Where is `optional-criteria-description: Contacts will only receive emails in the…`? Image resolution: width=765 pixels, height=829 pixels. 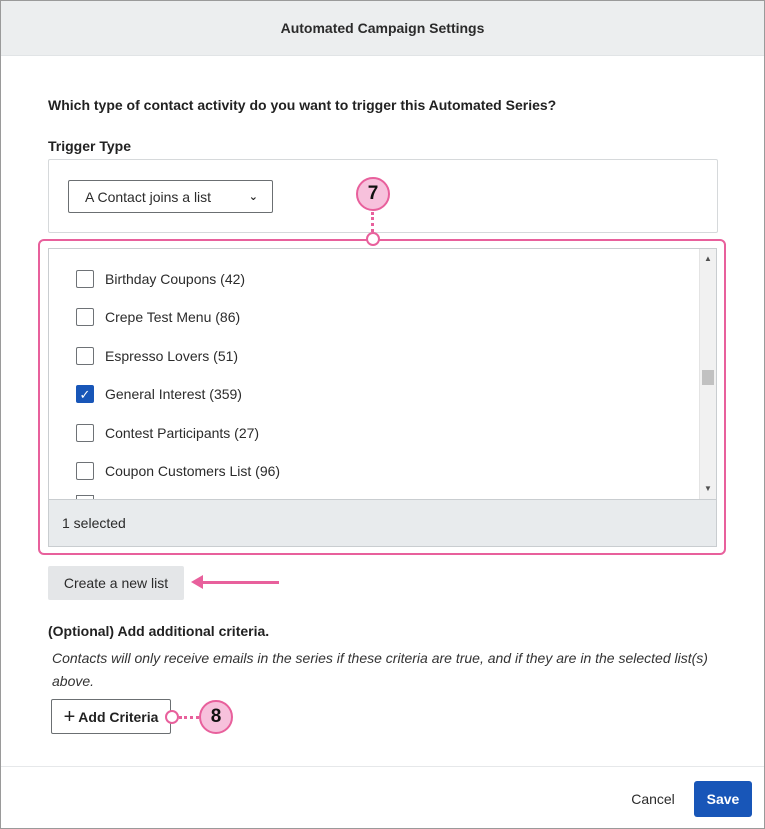 optional-criteria-description: Contacts will only receive emails in the… is located at coordinates (380, 669).